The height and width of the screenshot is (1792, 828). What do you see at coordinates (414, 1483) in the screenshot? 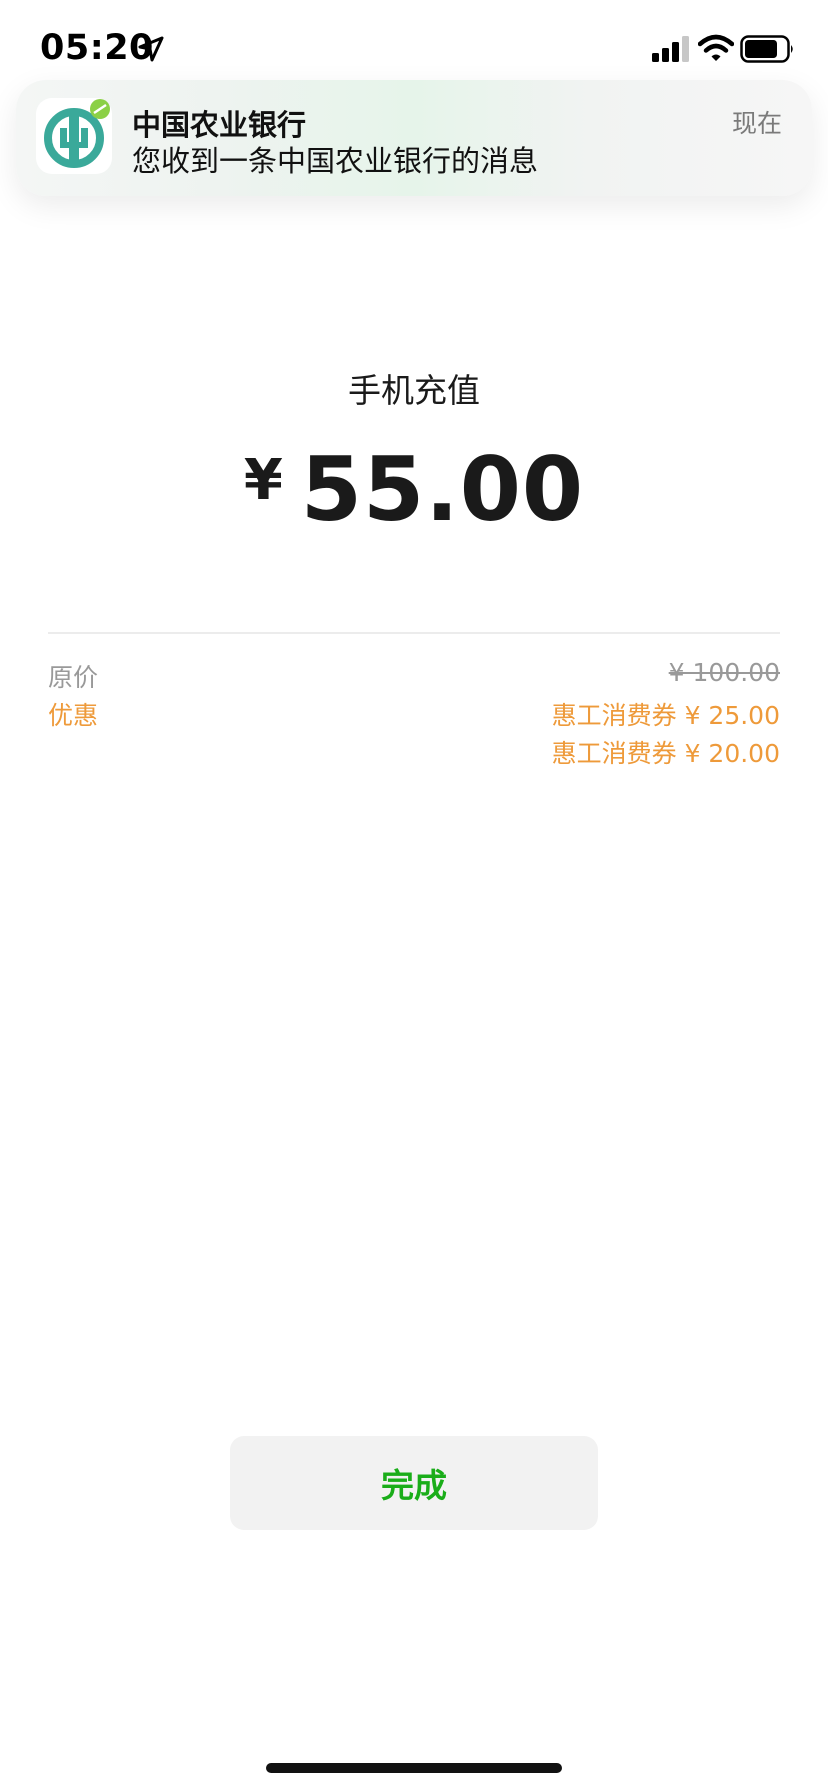
I see `done-button: 完成` at bounding box center [414, 1483].